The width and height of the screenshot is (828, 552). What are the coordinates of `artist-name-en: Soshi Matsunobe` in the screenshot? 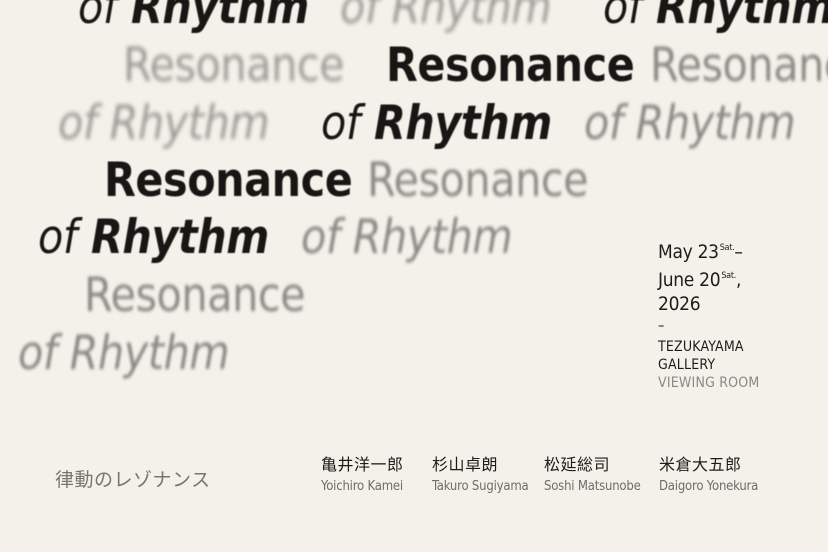 It's located at (592, 486).